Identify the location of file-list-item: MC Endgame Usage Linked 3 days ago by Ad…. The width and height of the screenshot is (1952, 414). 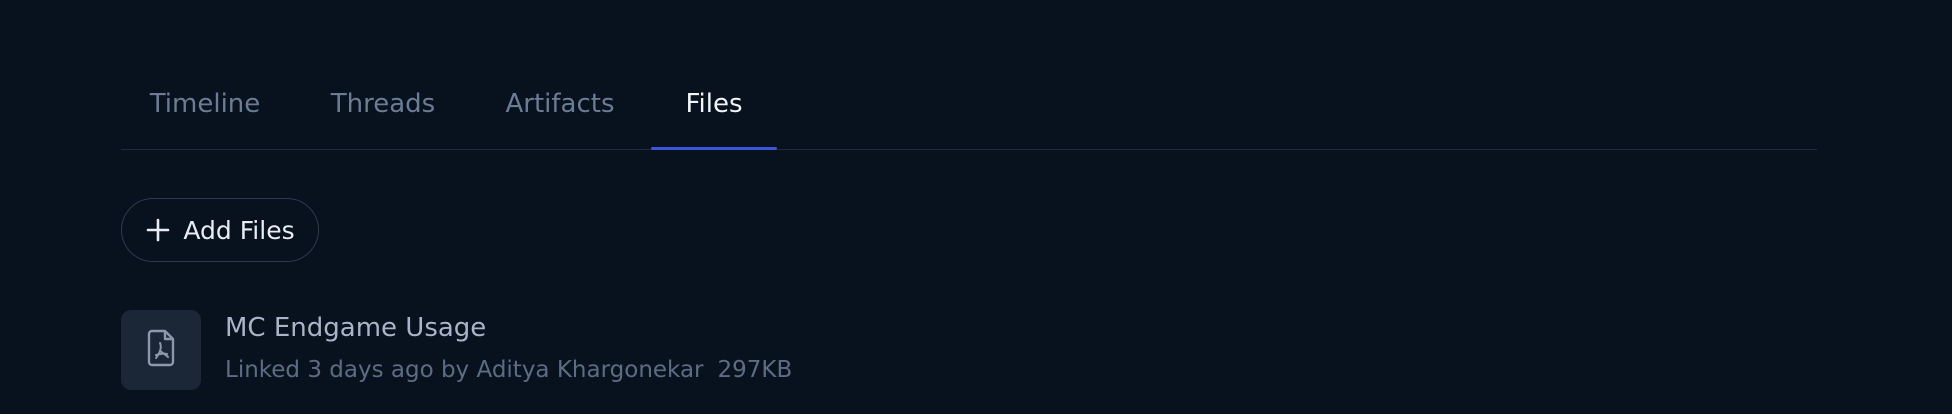
(571, 350).